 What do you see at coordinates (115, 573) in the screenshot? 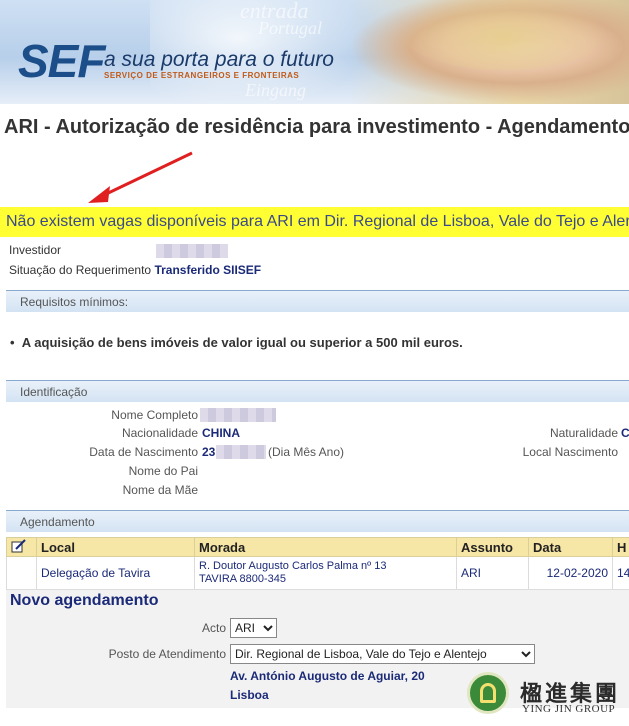
I see `cell-local: Delegação de Tavira` at bounding box center [115, 573].